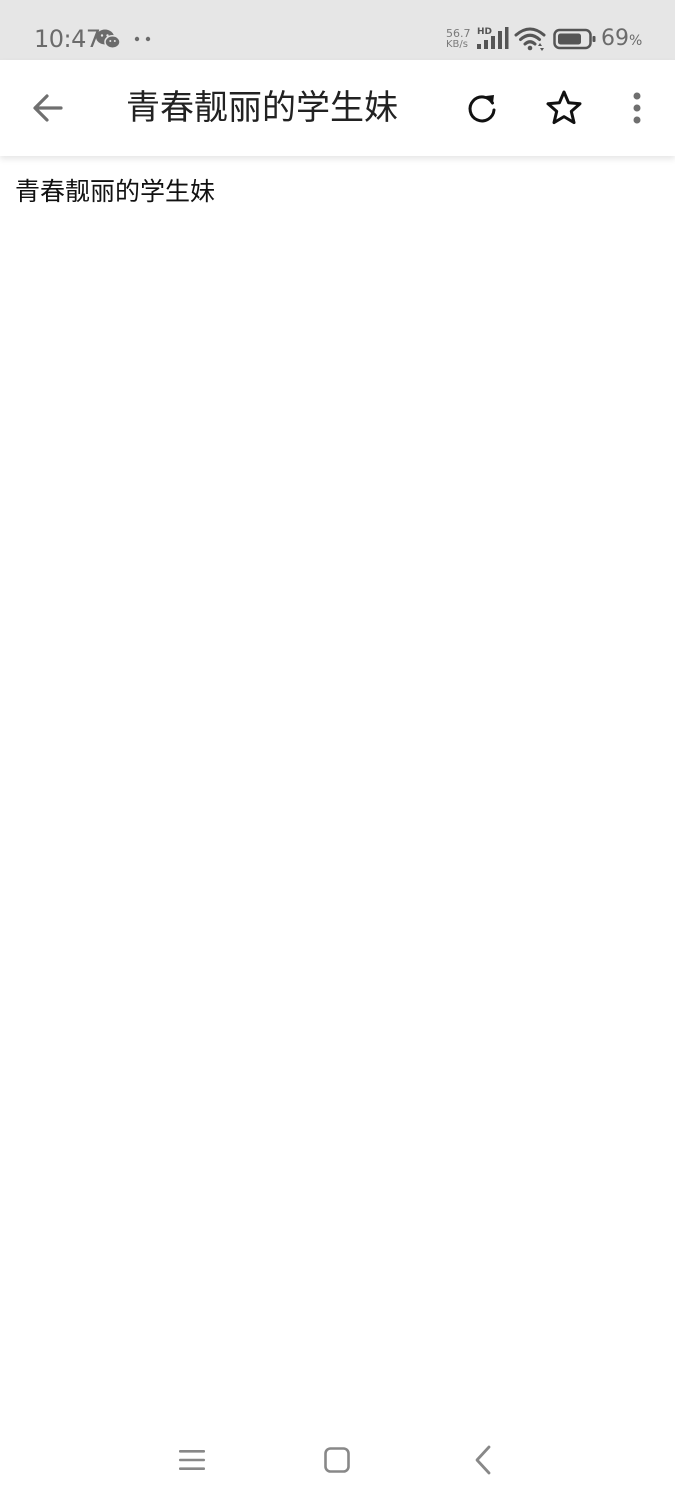 This screenshot has height=1500, width=675. What do you see at coordinates (458, 33) in the screenshot?
I see `network-speed-value: 56.7` at bounding box center [458, 33].